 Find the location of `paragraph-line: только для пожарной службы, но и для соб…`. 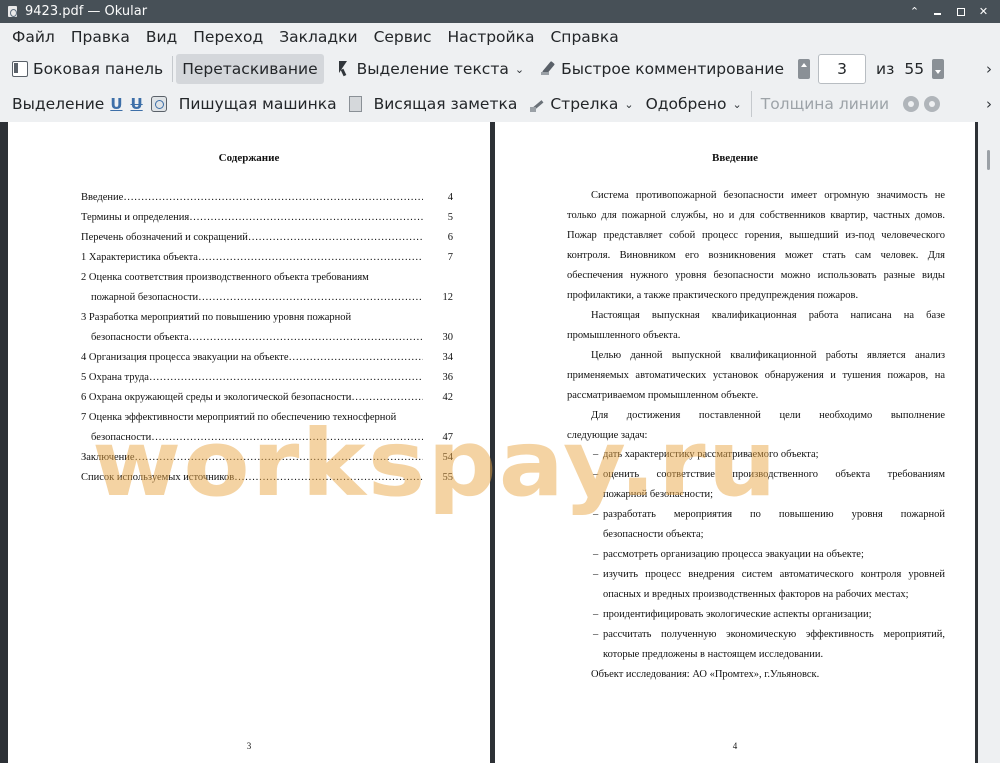

paragraph-line: только для пожарной службы, но и для соб… is located at coordinates (756, 215).